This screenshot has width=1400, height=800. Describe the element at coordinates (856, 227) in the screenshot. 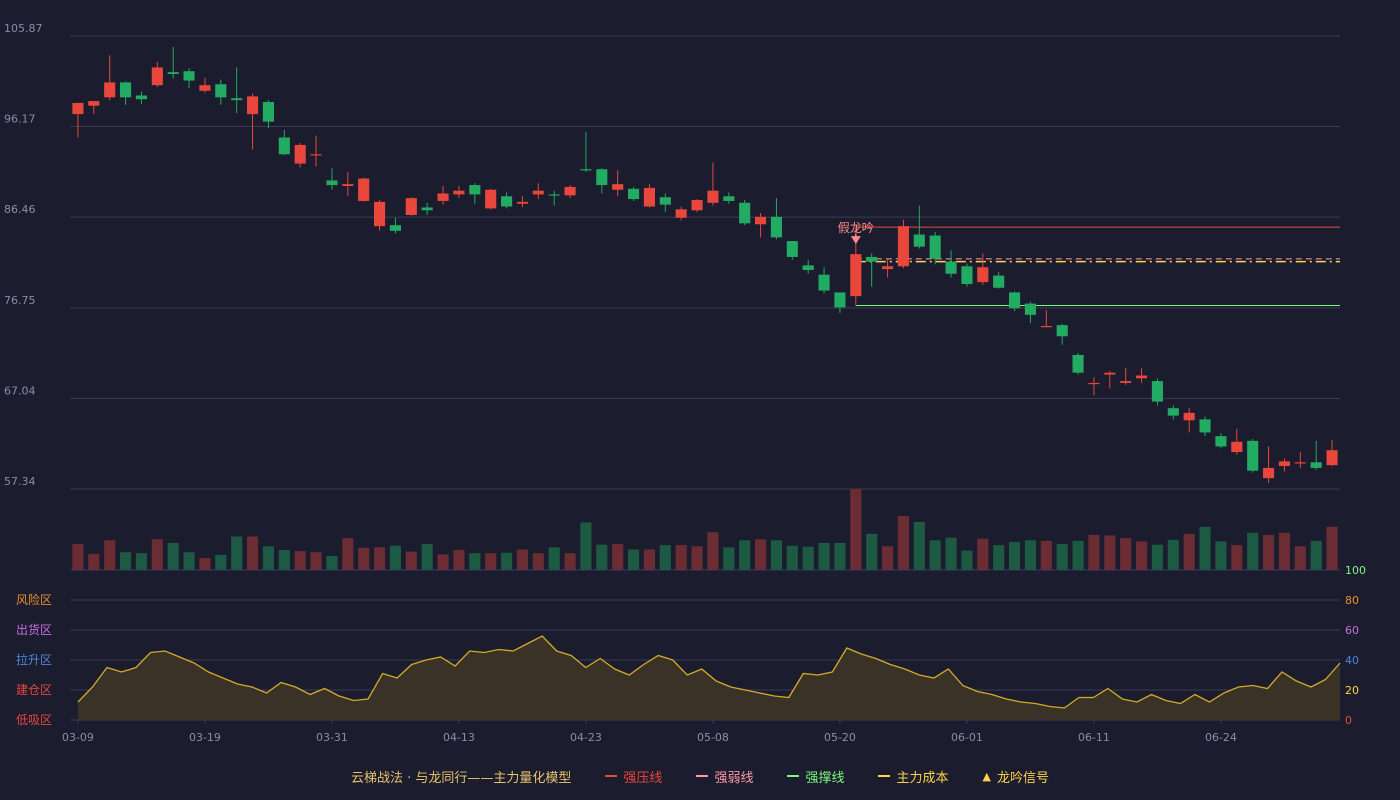

I see `signal-label: 假龙吟` at that location.